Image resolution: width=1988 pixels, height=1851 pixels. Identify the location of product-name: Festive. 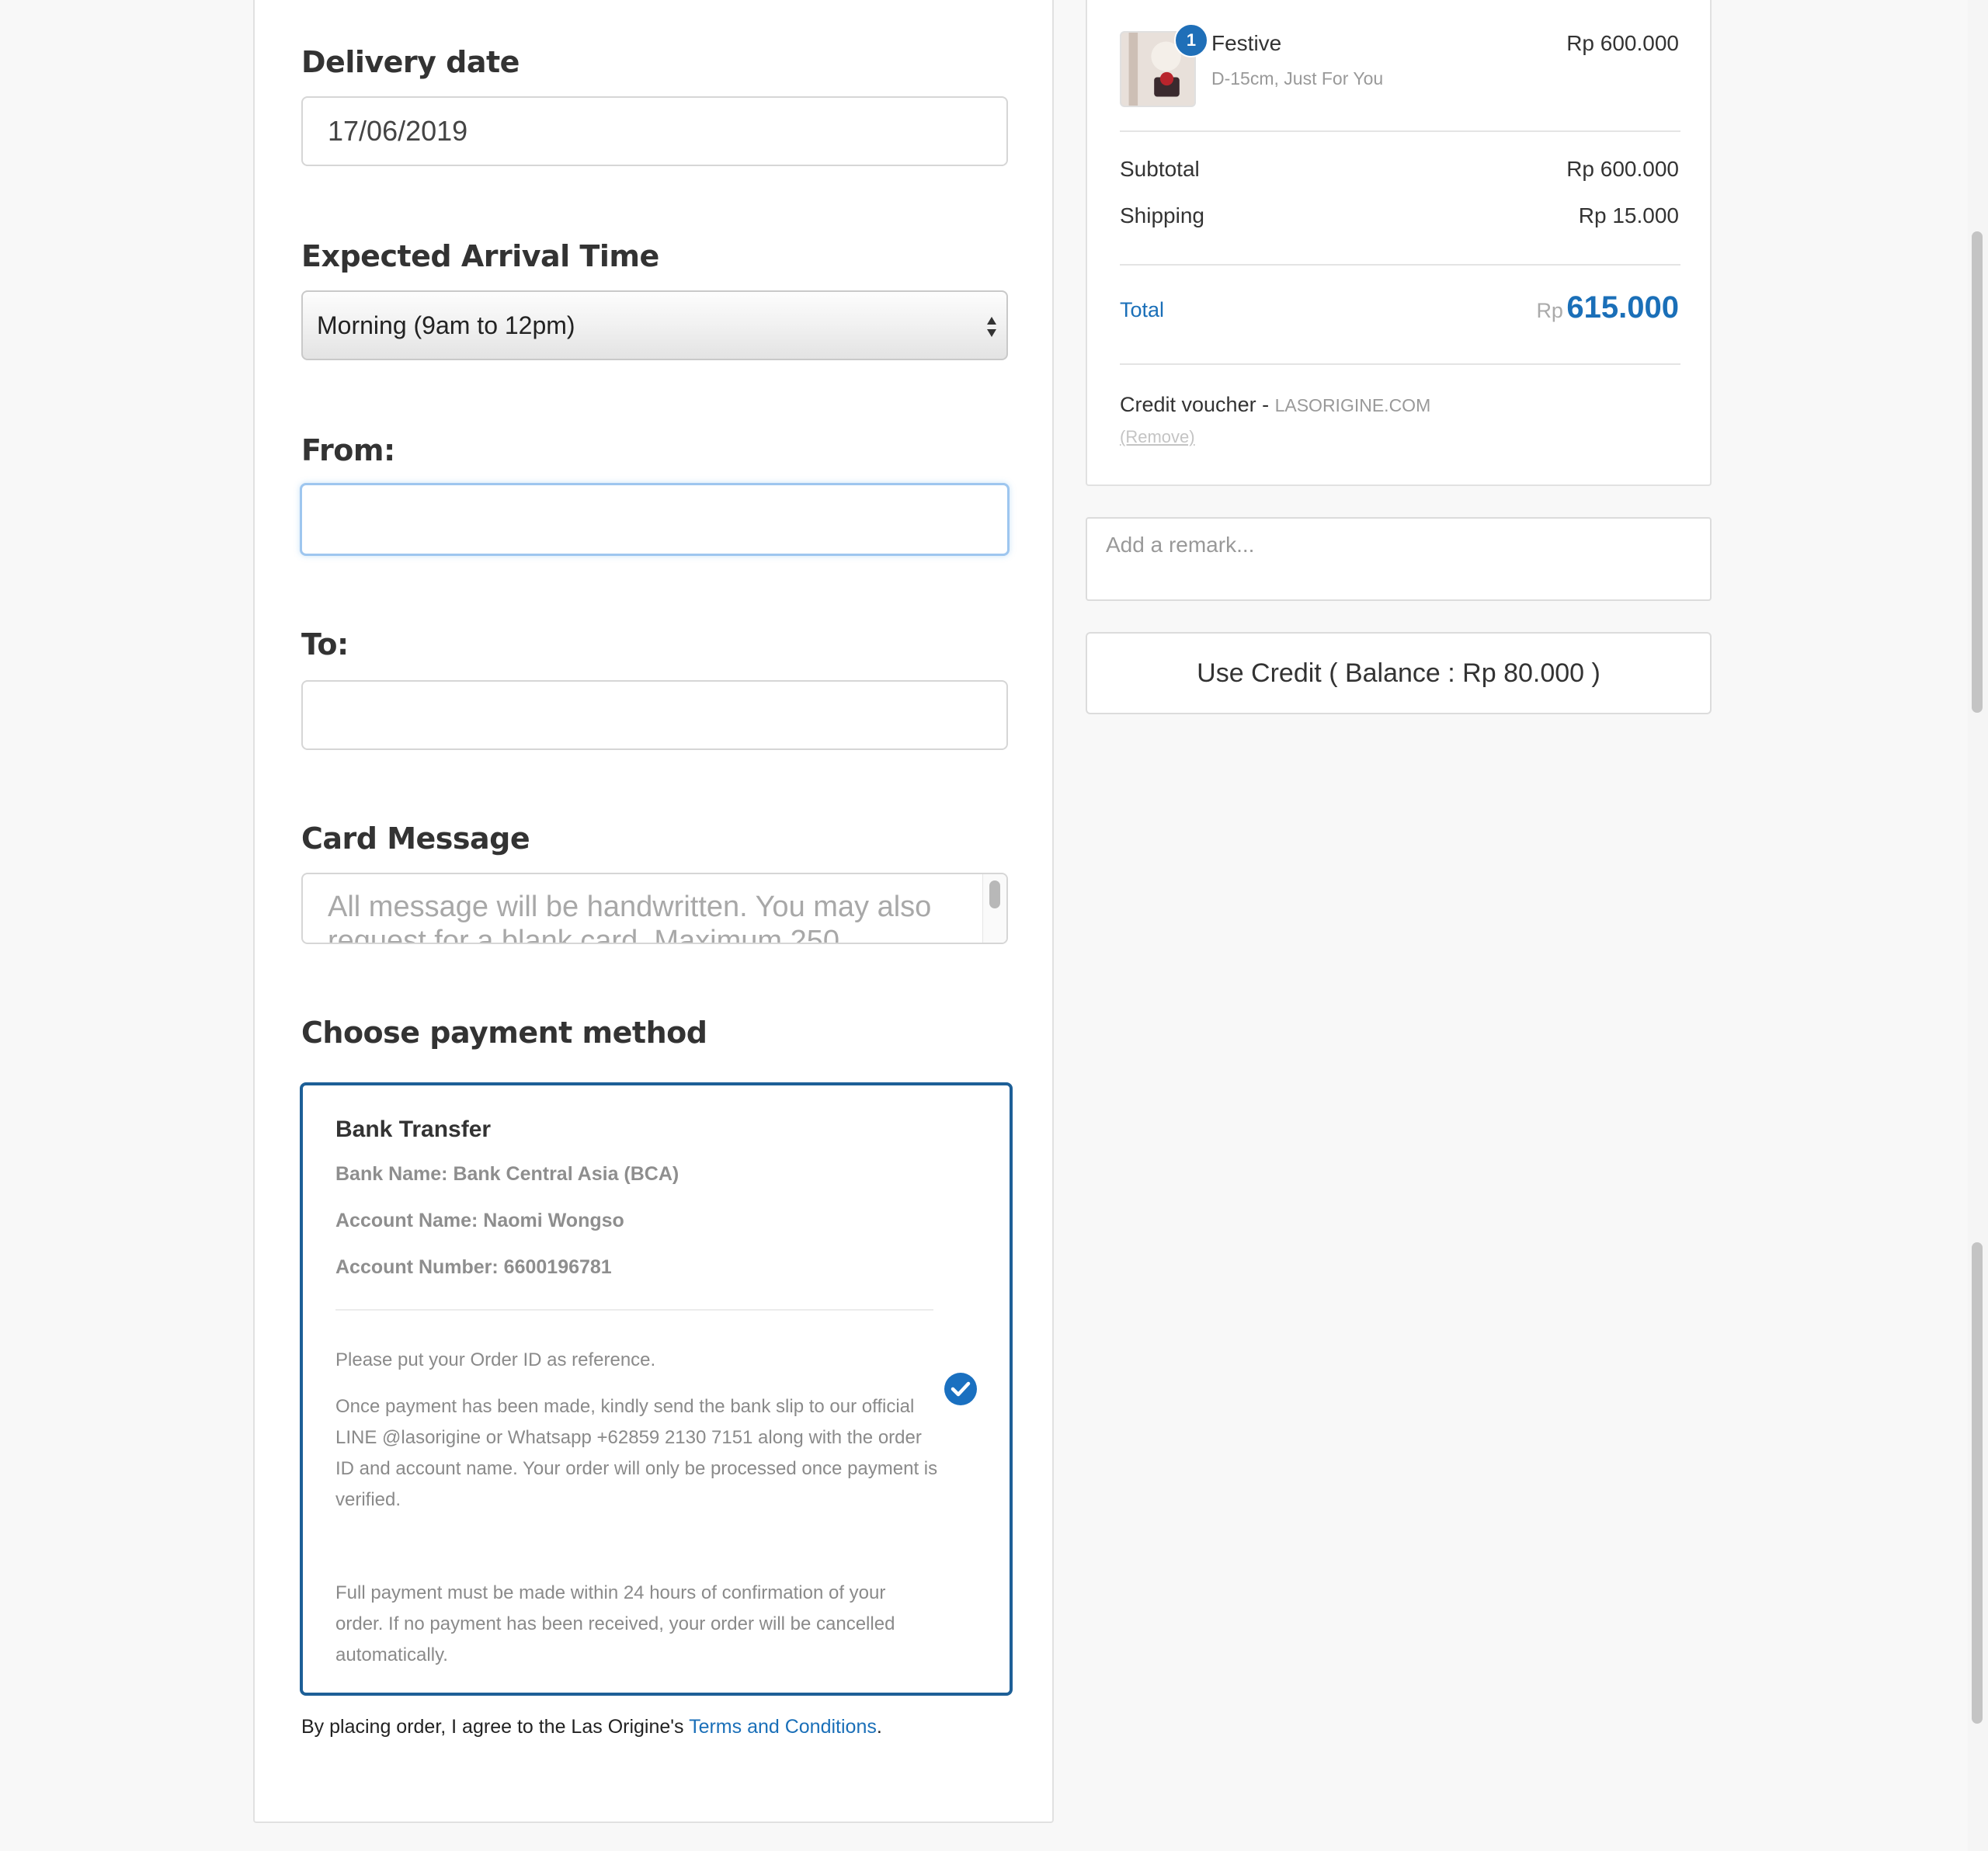
(1247, 43).